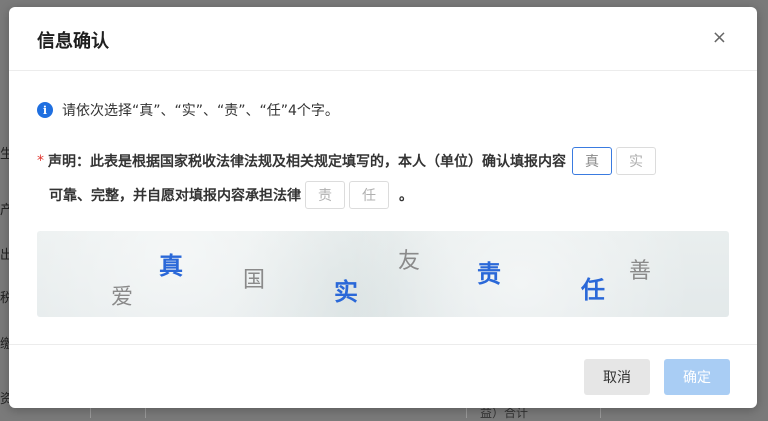 This screenshot has width=768, height=421. I want to click on dialog-header: 信息确认 ×, so click(383, 39).